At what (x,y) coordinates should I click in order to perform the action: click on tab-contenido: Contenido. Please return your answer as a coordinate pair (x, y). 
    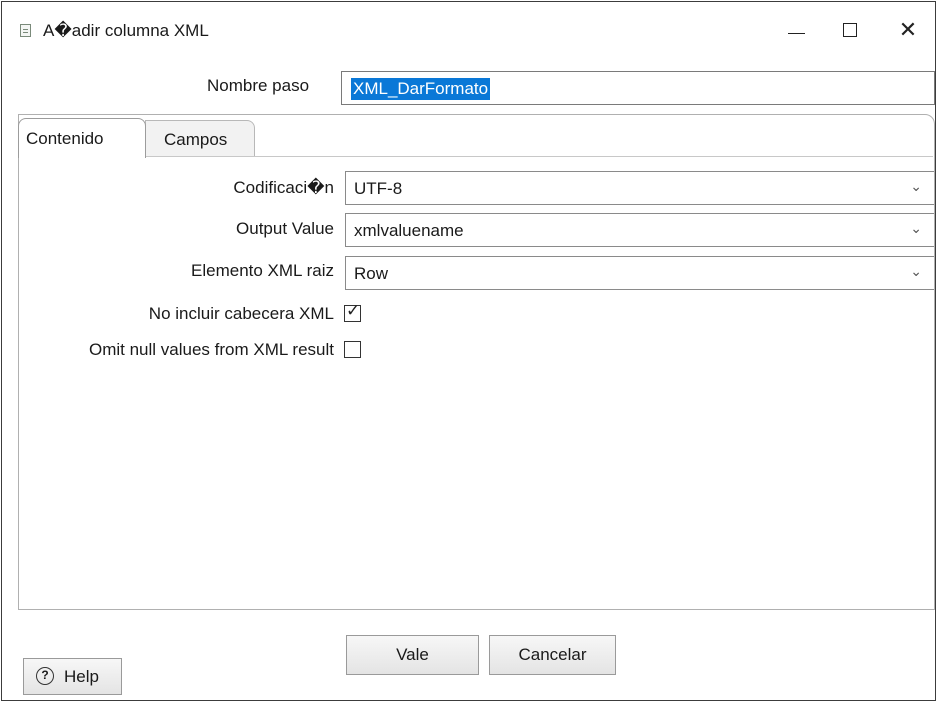
    Looking at the image, I should click on (82, 138).